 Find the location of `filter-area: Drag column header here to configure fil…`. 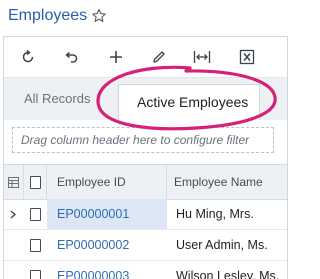

filter-area: Drag column header here to configure fil… is located at coordinates (145, 142).